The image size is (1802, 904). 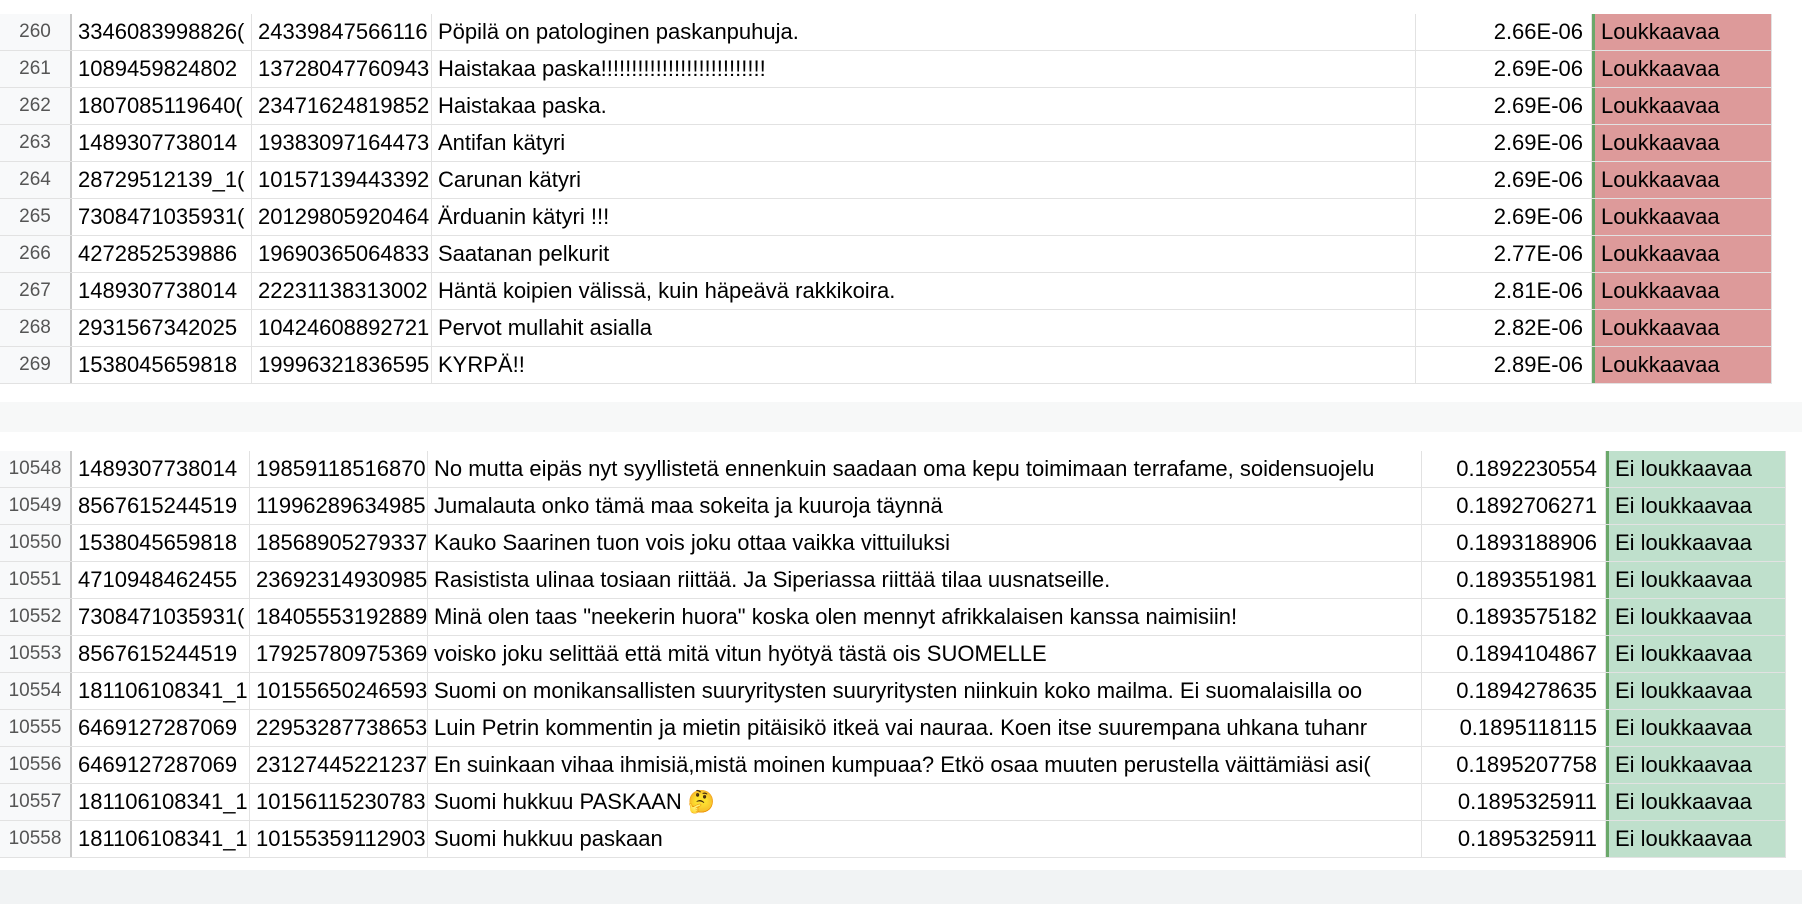 I want to click on cell-id2: 24339847566116, so click(x=342, y=32).